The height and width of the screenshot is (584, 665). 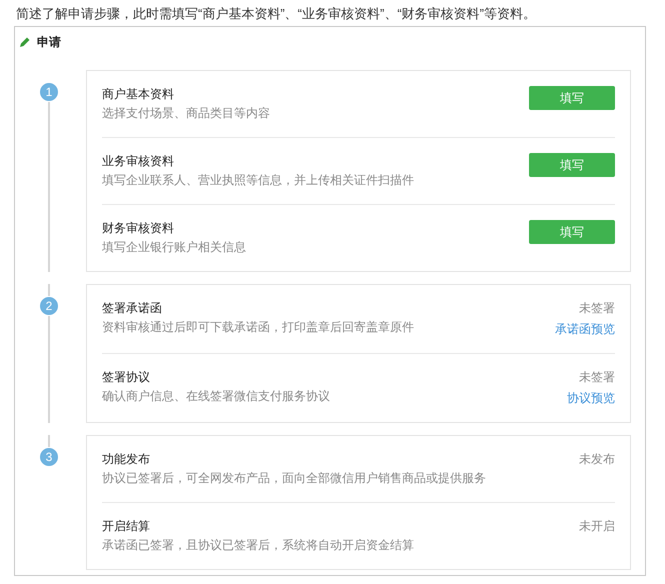 What do you see at coordinates (186, 113) in the screenshot?
I see `item-description: 选择支付场景、商品类目等内容` at bounding box center [186, 113].